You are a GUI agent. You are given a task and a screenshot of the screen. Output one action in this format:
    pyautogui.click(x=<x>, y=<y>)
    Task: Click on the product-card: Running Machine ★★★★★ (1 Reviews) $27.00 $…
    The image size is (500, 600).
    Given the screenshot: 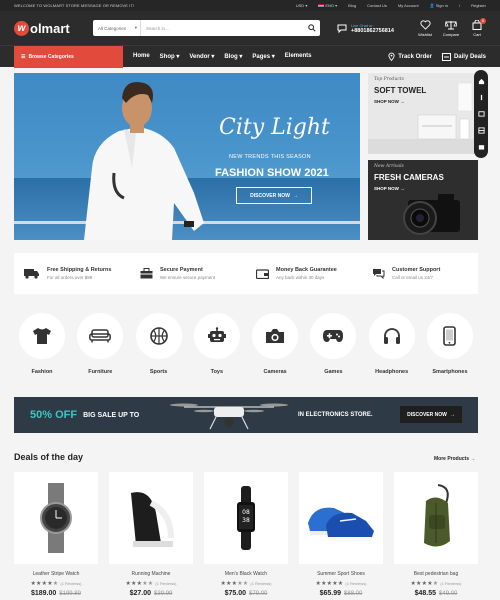 What is the action you would take?
    pyautogui.click(x=151, y=534)
    